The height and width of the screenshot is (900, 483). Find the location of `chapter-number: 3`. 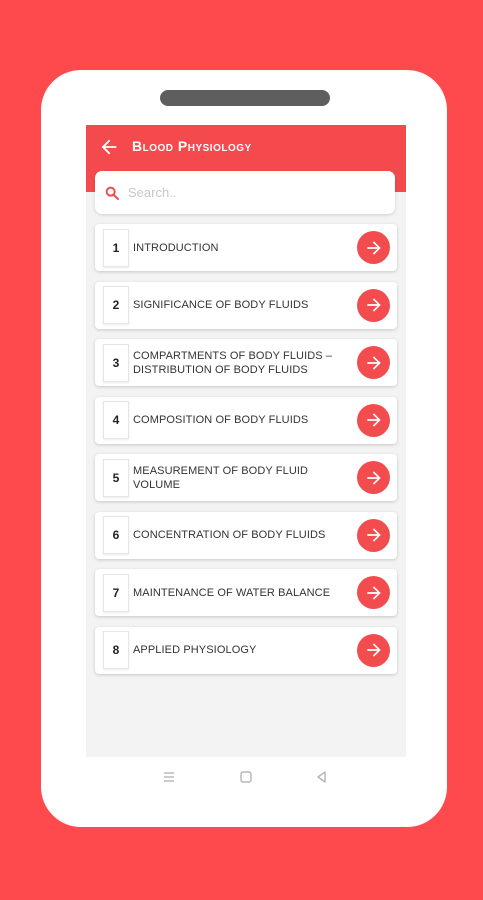

chapter-number: 3 is located at coordinates (116, 362).